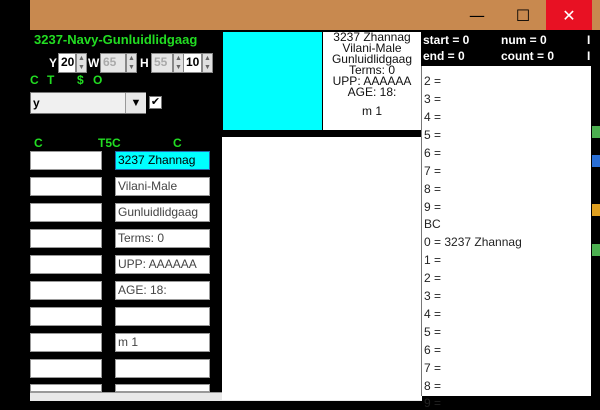 The height and width of the screenshot is (410, 600). What do you see at coordinates (162, 63) in the screenshot?
I see `spinner-h-input: 55` at bounding box center [162, 63].